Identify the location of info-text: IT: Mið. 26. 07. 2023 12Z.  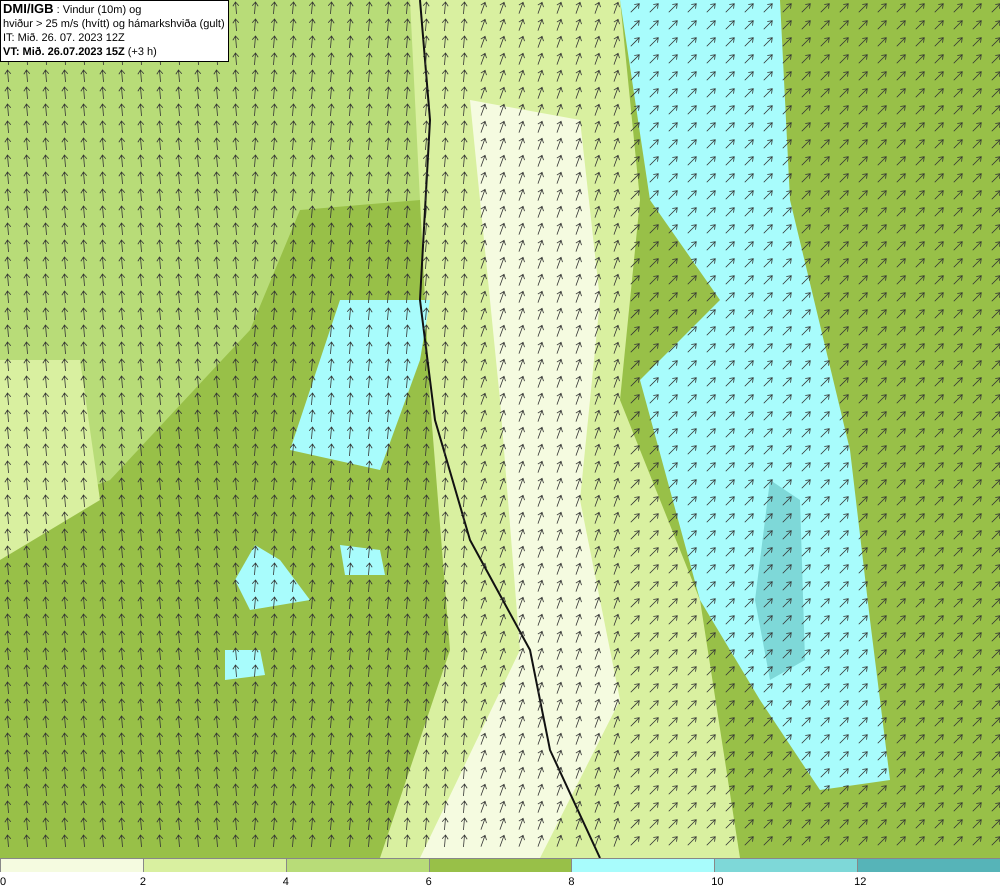
(64, 38).